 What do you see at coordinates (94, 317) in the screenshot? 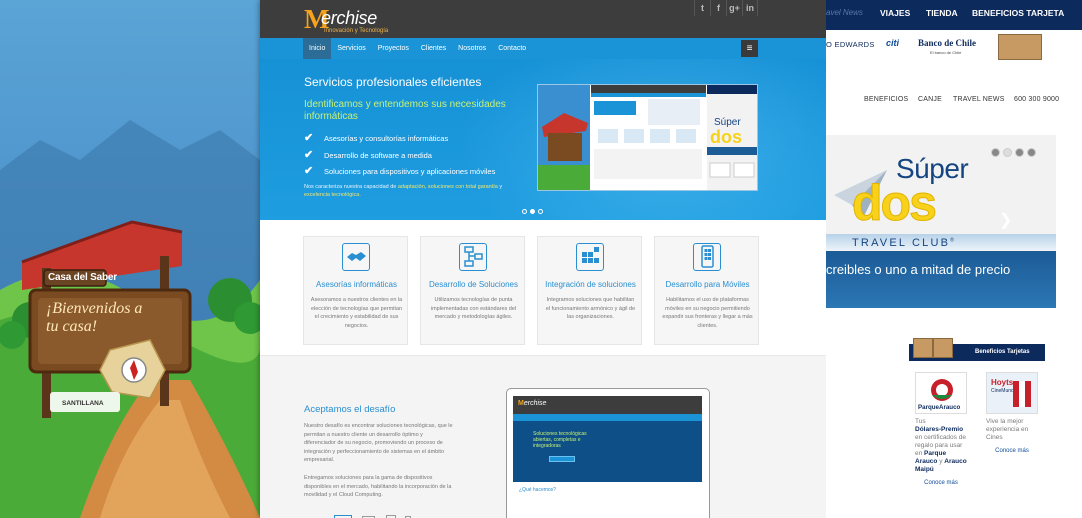
I see `sign-welcome-text: ¡Bienvenidos a tu casa!` at bounding box center [94, 317].